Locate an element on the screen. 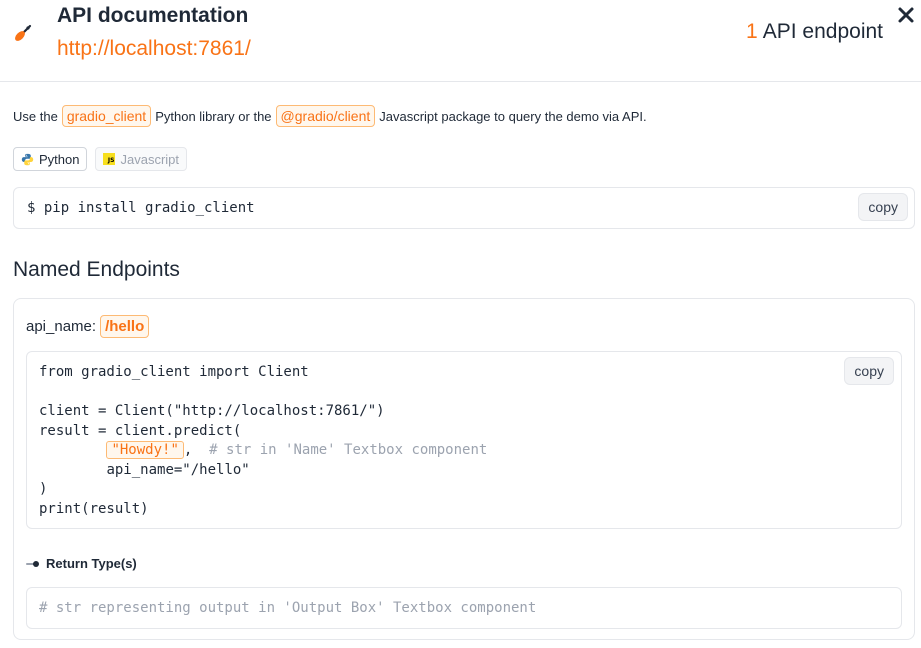 The width and height of the screenshot is (921, 648). code-line: result = client.predict( is located at coordinates (140, 430).